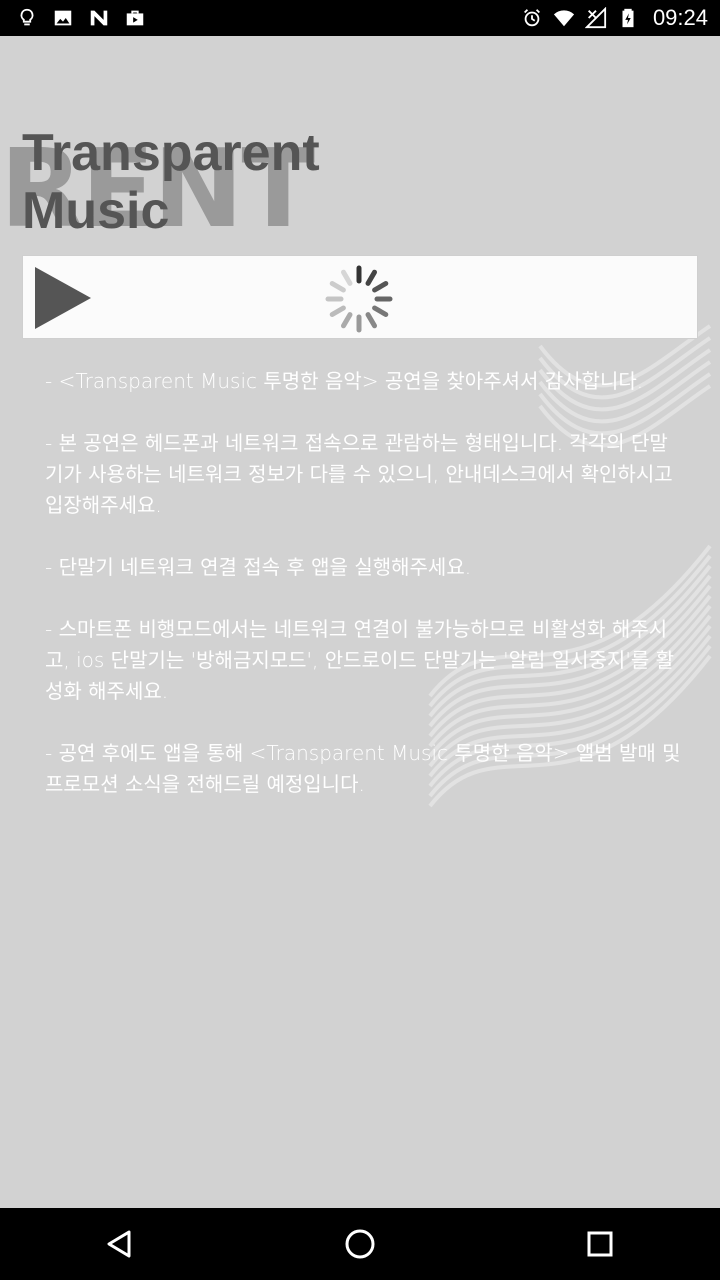  Describe the element at coordinates (27, 18) in the screenshot. I see `bulb-icon` at that location.